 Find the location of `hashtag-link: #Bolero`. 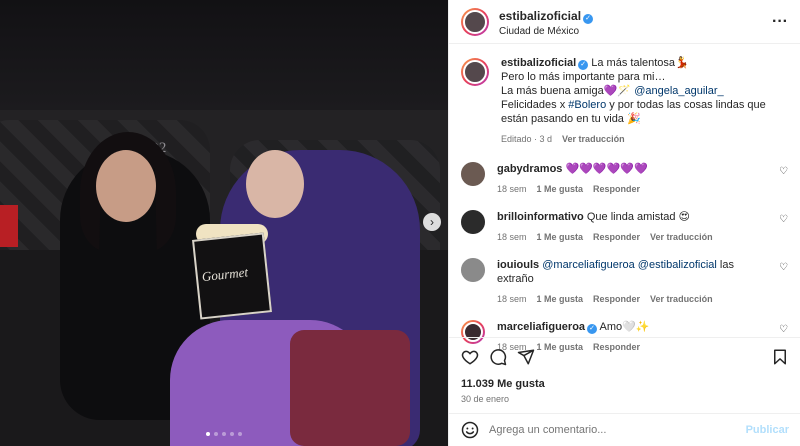

hashtag-link: #Bolero is located at coordinates (587, 105).